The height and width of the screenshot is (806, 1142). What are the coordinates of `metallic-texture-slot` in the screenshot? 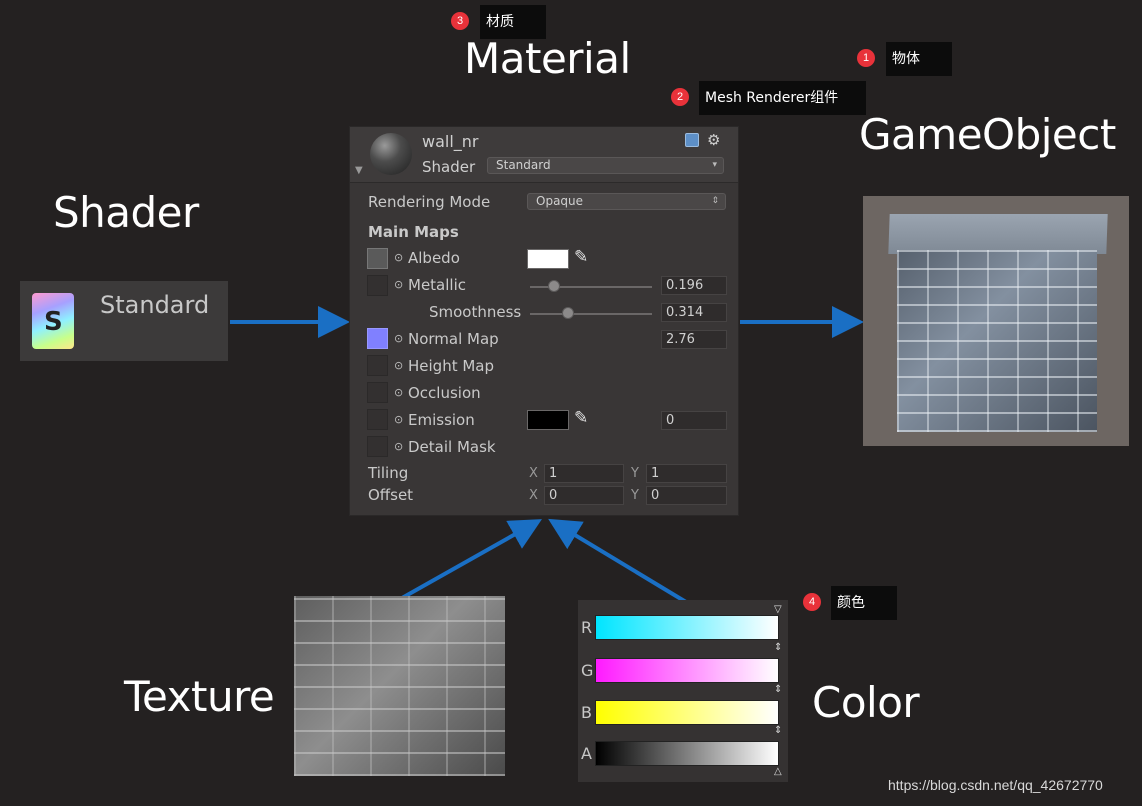 It's located at (377, 285).